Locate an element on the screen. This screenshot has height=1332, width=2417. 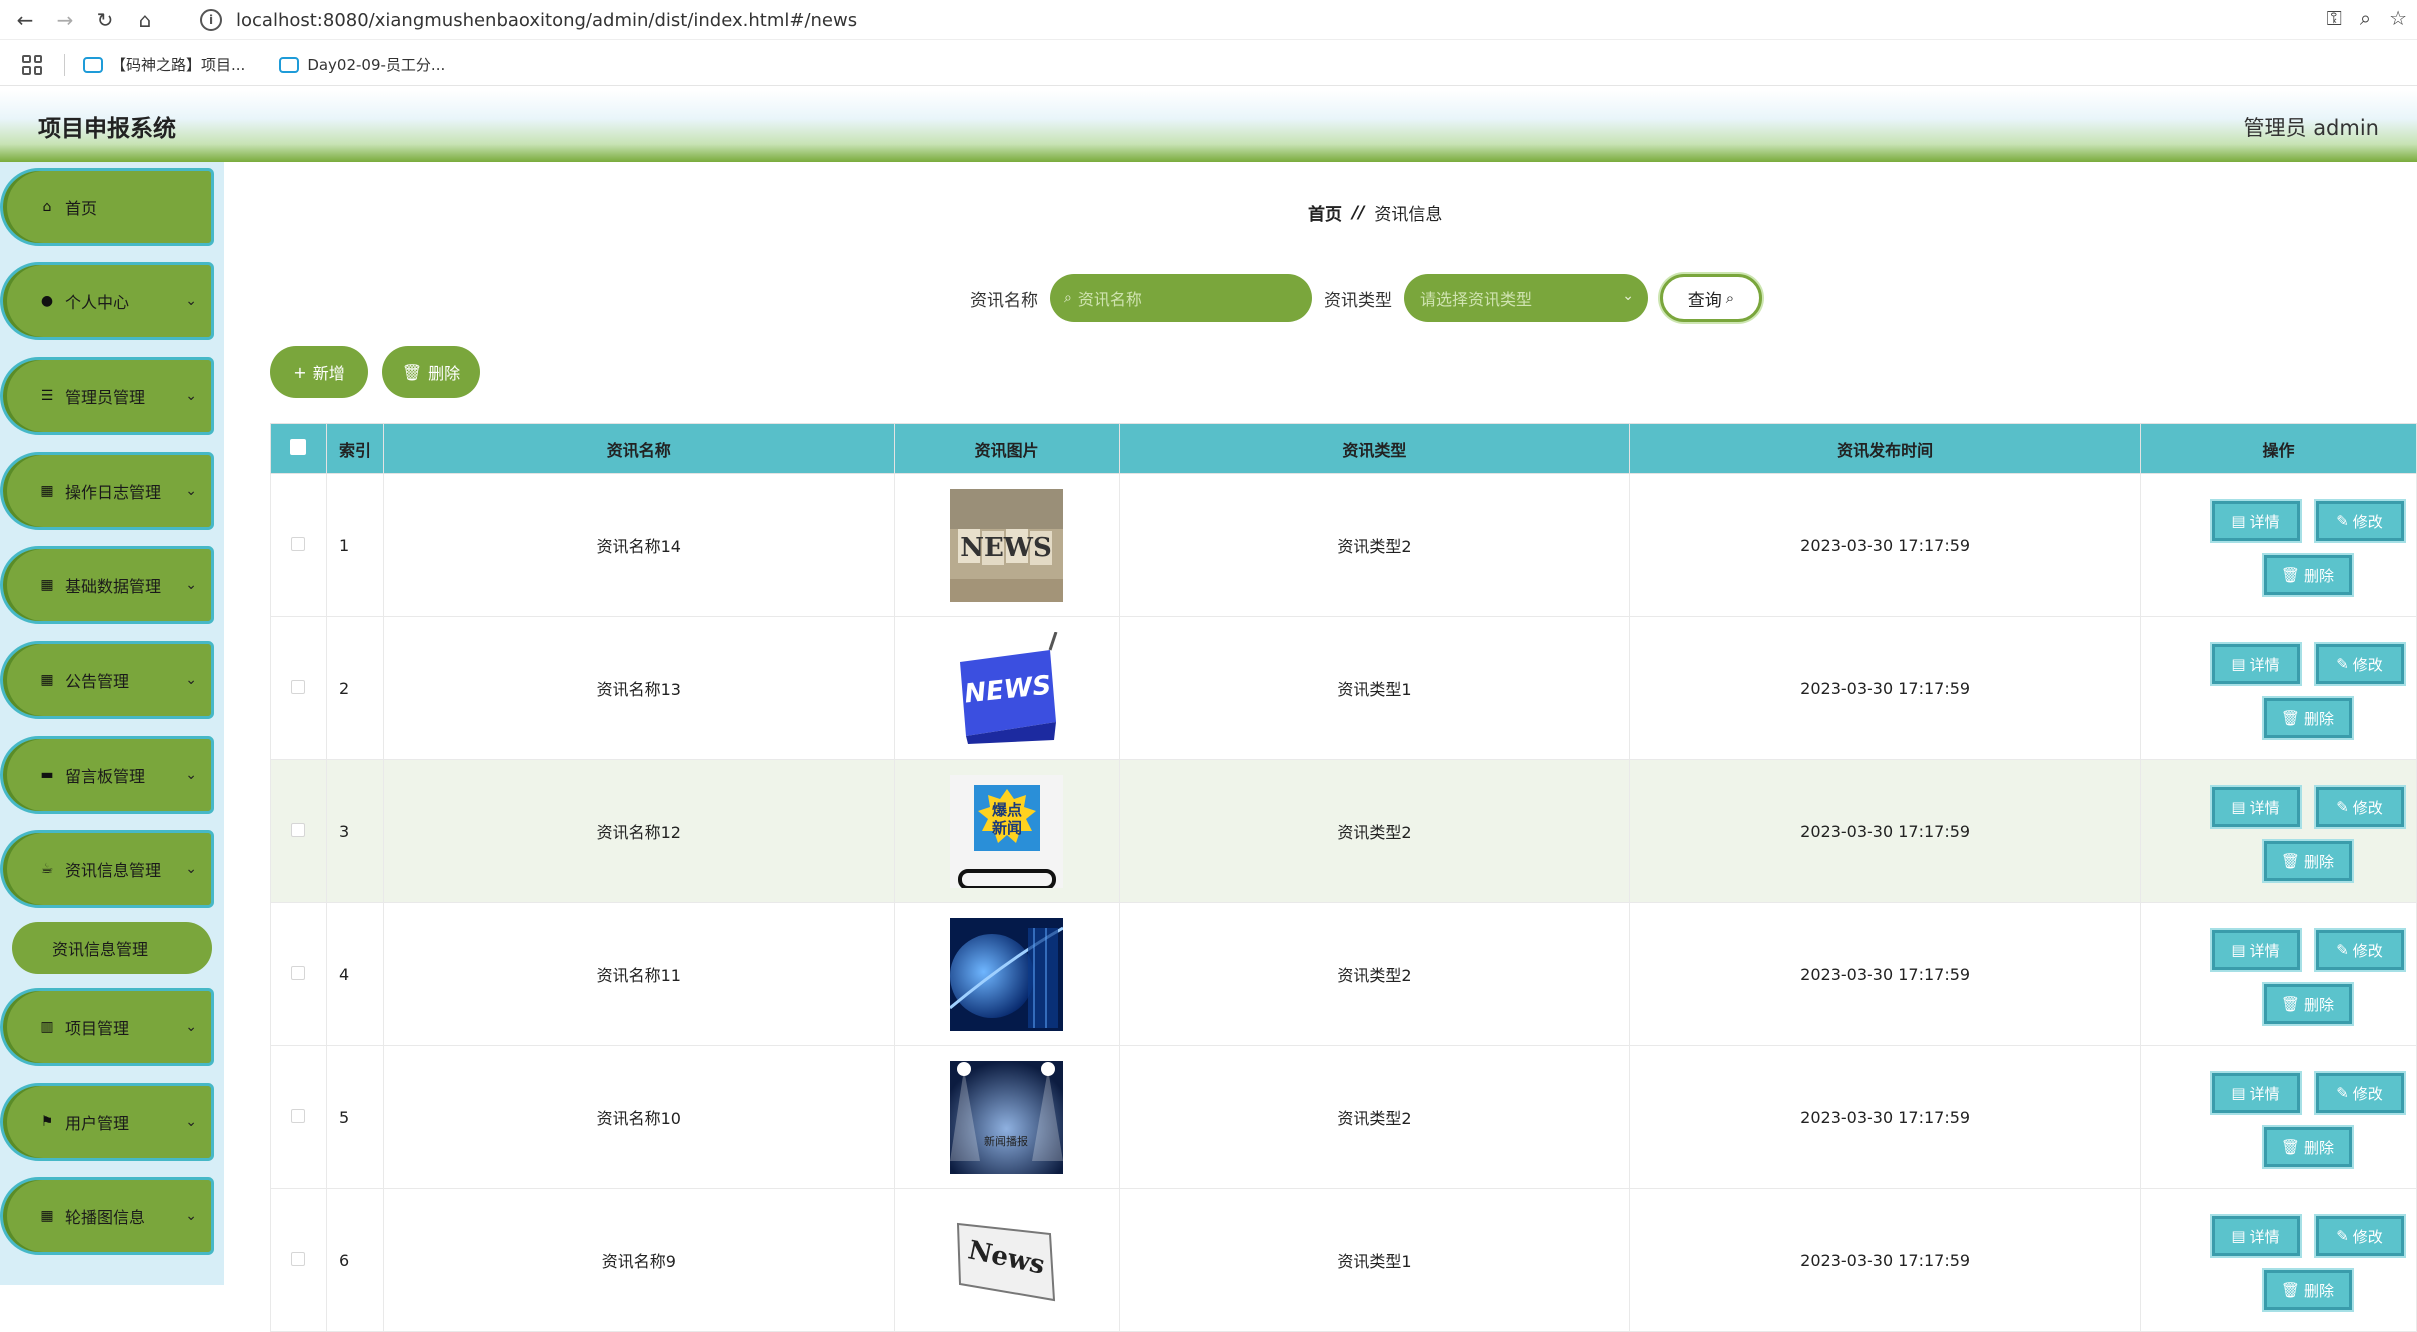
chevron-up-icon: ⌄ is located at coordinates (191, 869).